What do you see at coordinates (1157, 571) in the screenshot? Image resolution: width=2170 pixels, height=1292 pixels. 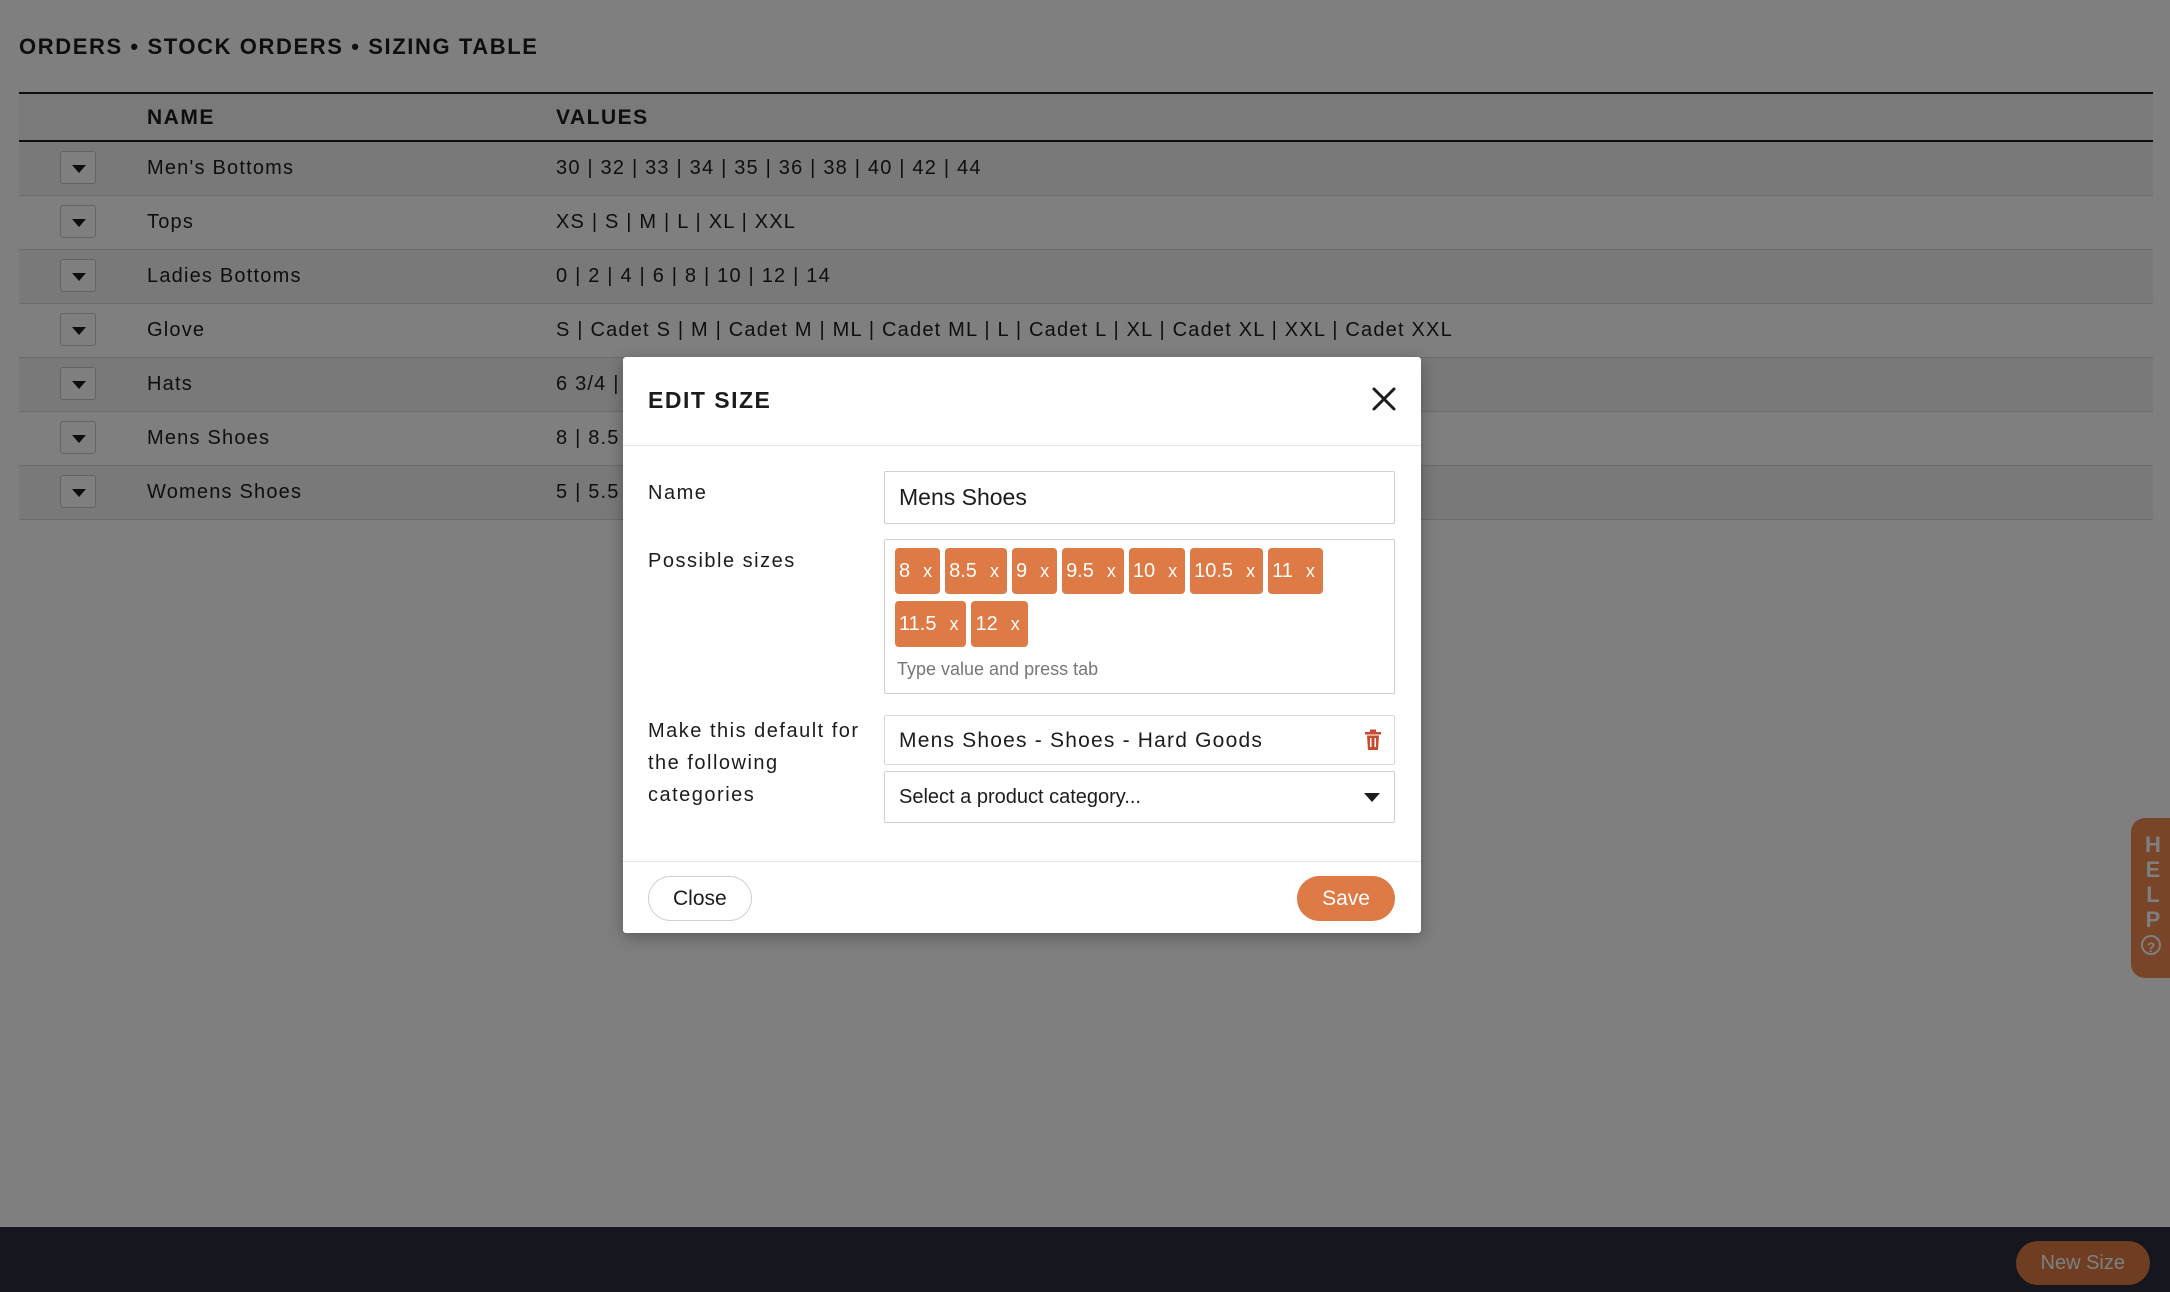 I see `size-tag: 10 x` at bounding box center [1157, 571].